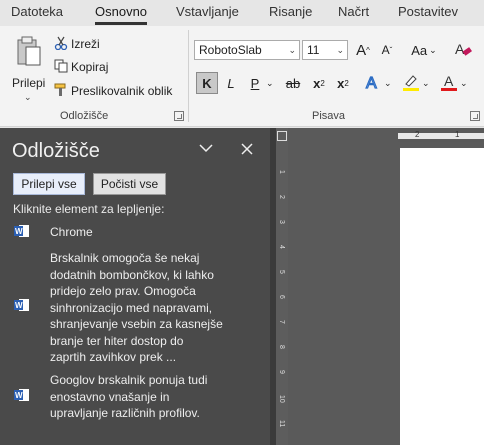 The height and width of the screenshot is (445, 484). I want to click on paste-button: Prilepi ⌄, so click(28, 70).